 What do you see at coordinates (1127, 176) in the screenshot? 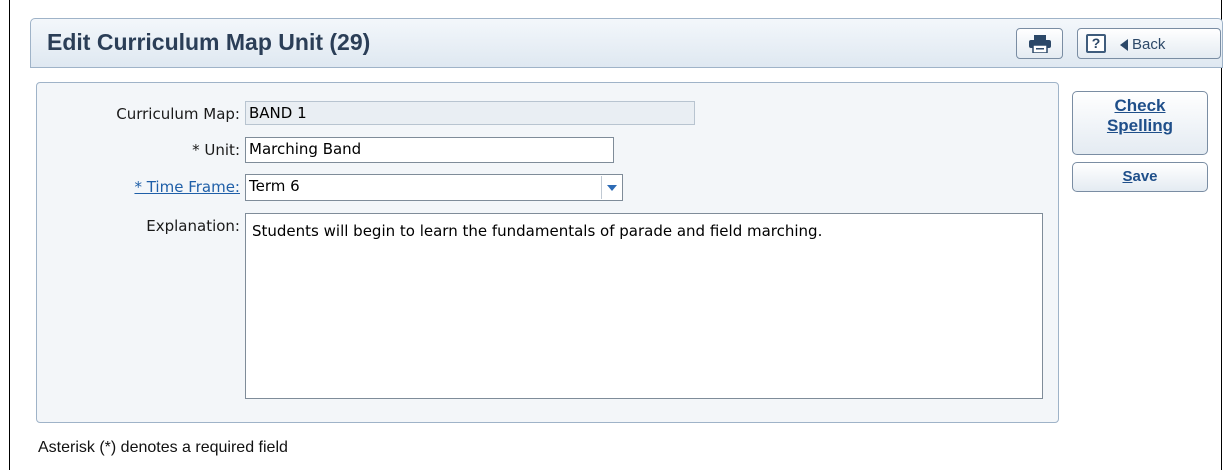
I see `save-accelerator: S` at bounding box center [1127, 176].